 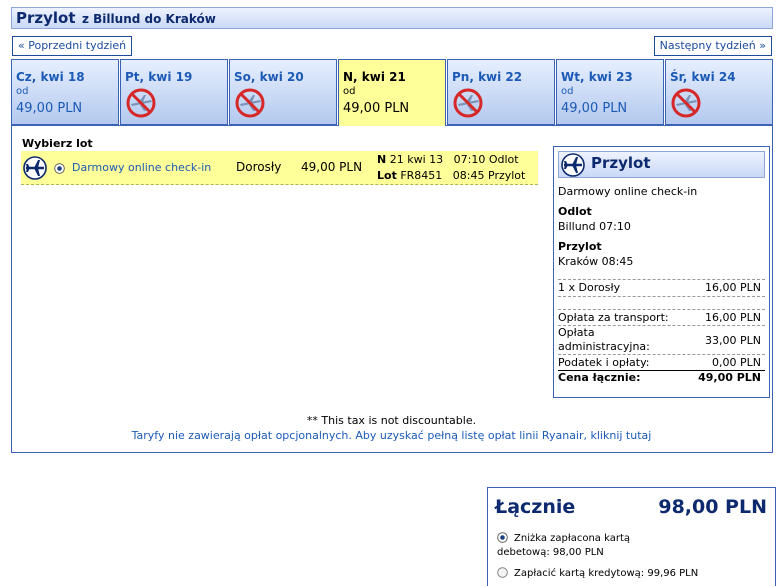 I want to click on summary-admin-value: 33,00 PLN, so click(x=733, y=340).